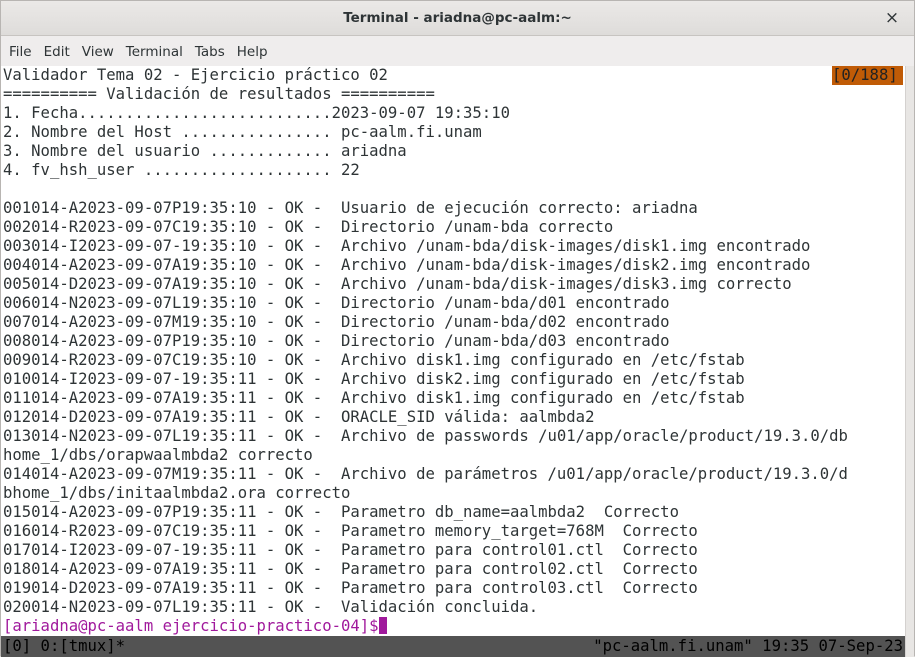 This screenshot has width=915, height=657. Describe the element at coordinates (252, 52) in the screenshot. I see `menu-help: Help` at that location.